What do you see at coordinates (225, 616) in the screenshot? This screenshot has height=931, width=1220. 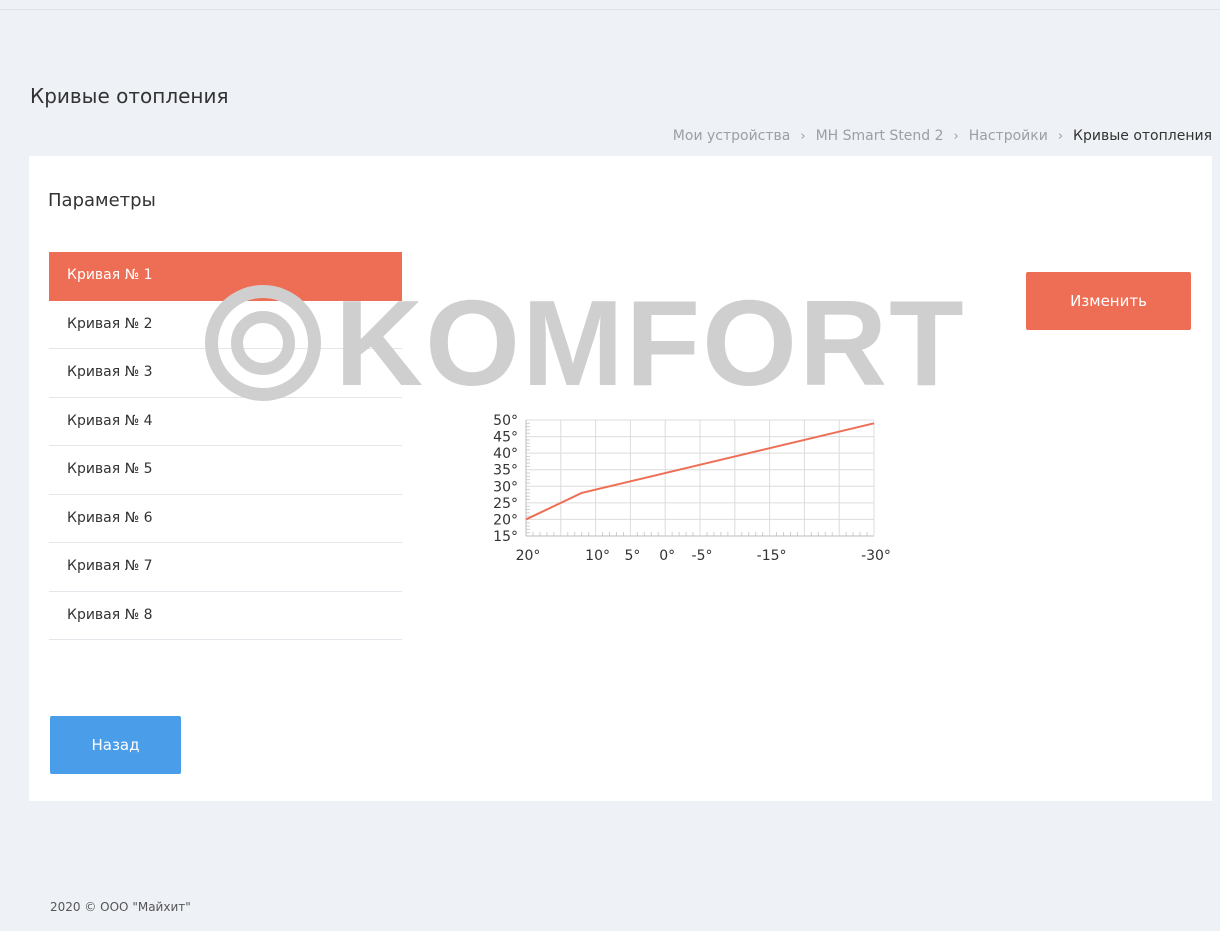 I see `curve-item-8: Кривая № 8` at bounding box center [225, 616].